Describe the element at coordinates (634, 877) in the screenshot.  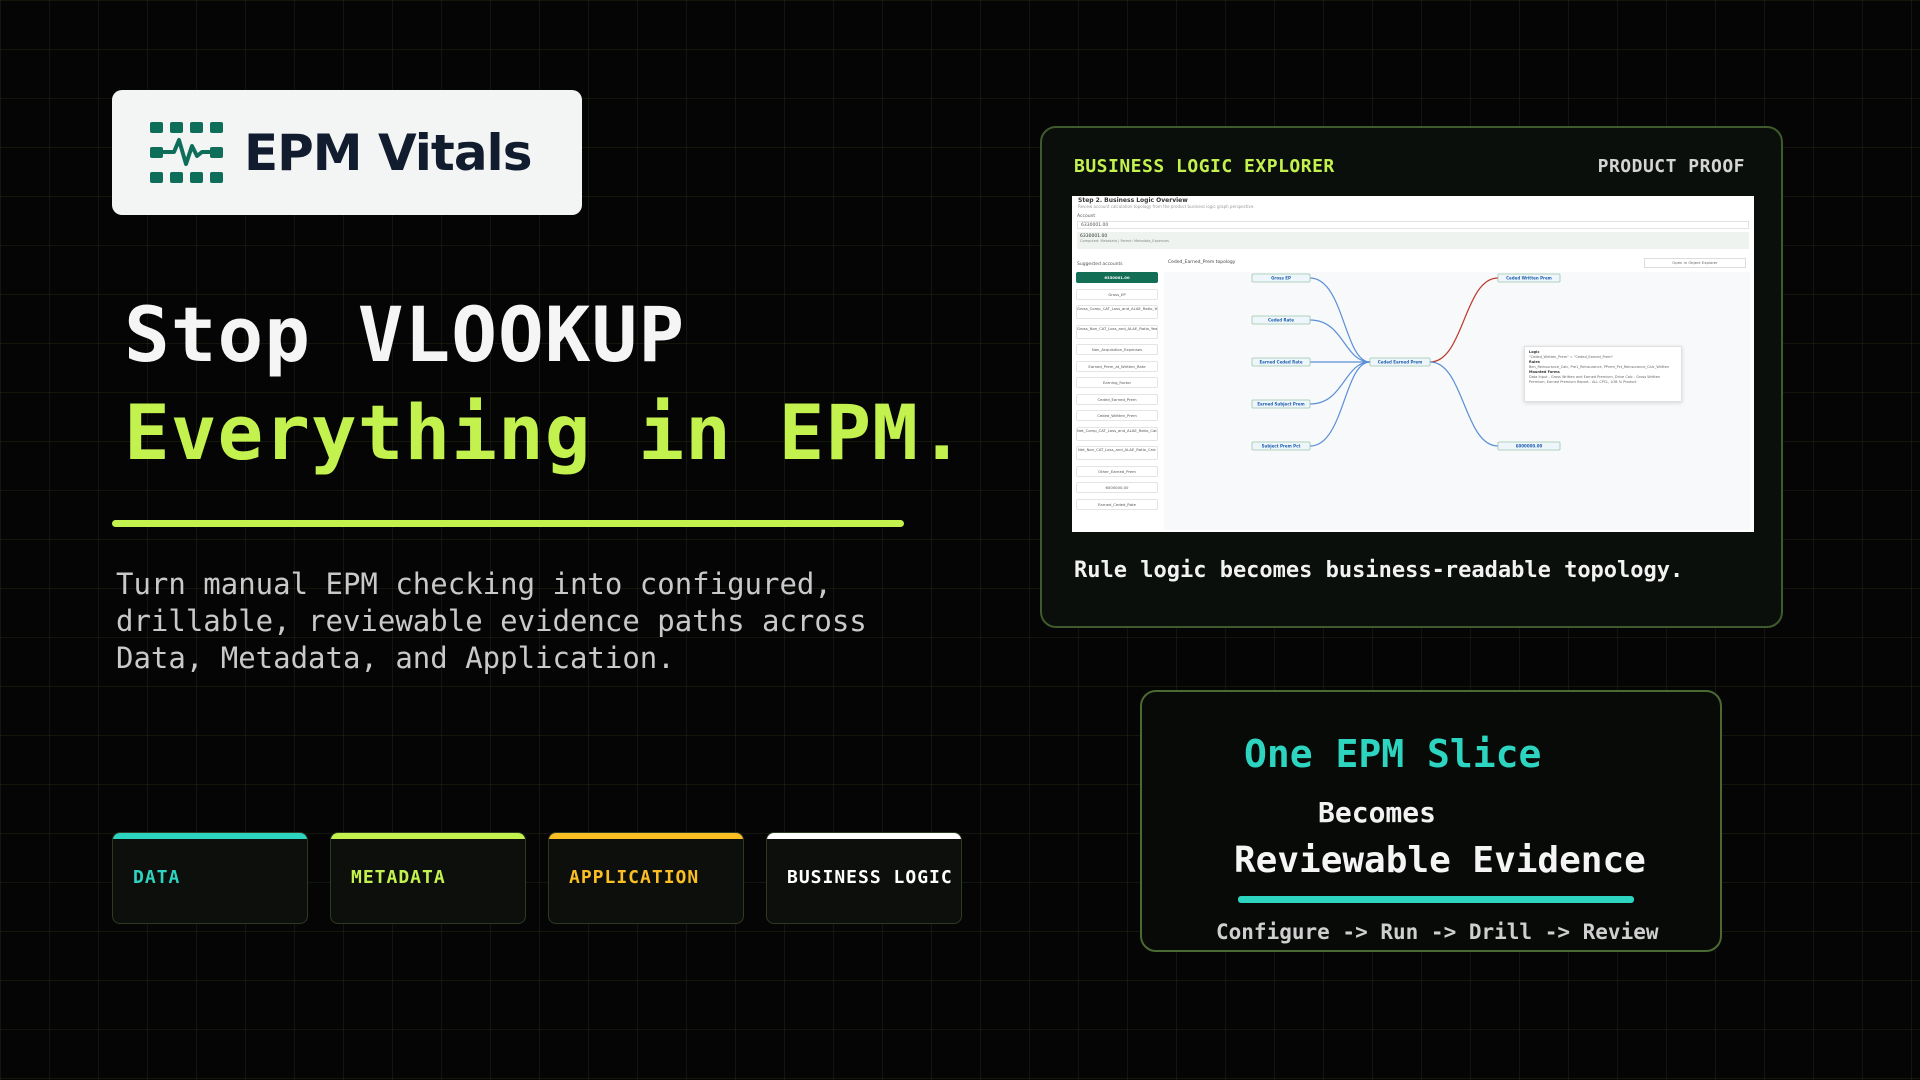
I see `pillar-label: APPLICATION` at that location.